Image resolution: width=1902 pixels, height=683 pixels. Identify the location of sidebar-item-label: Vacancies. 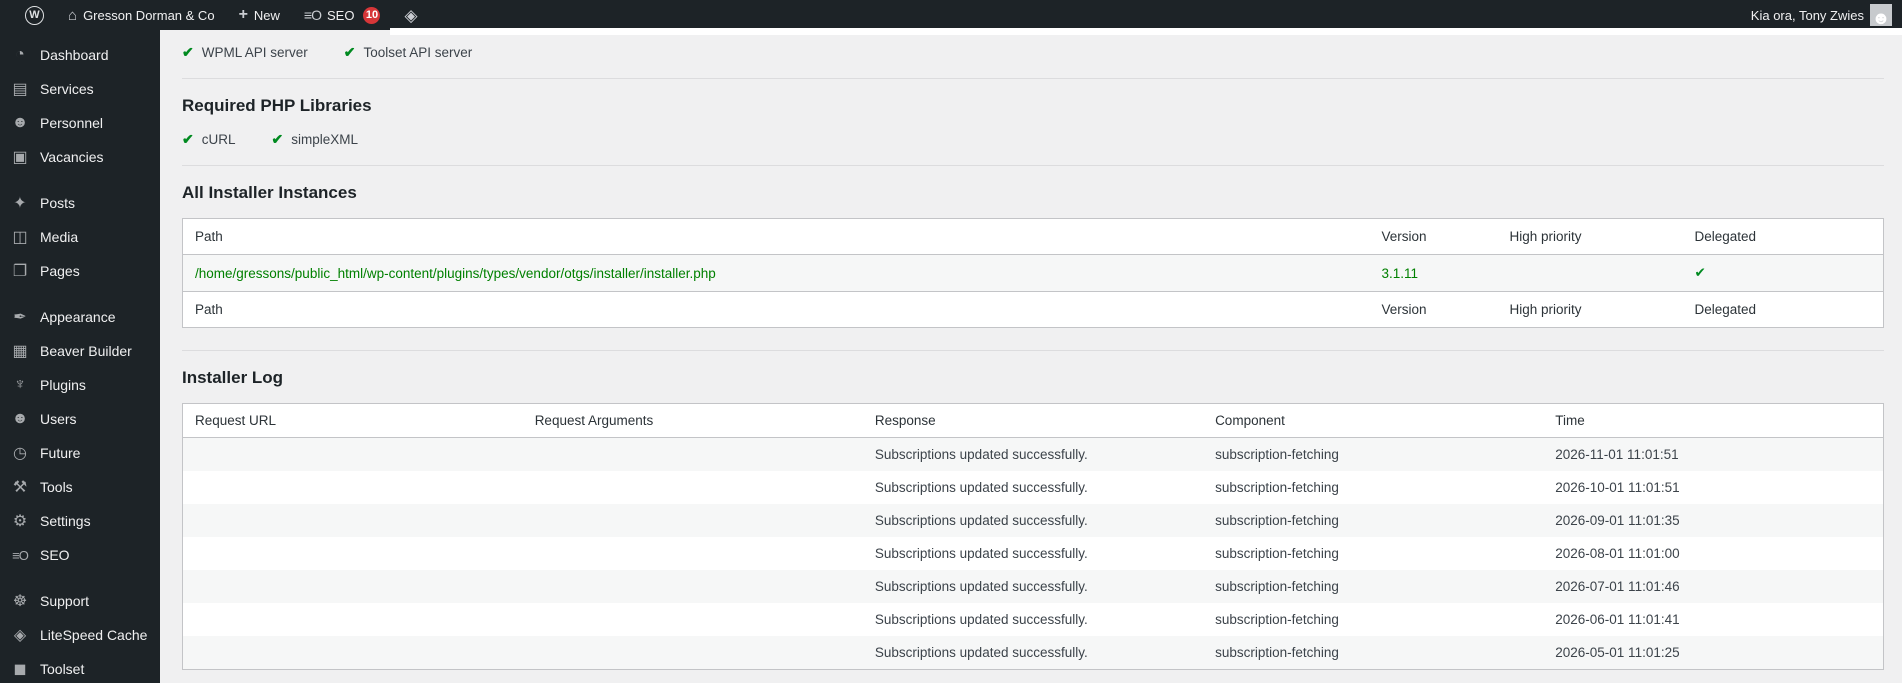
(72, 157).